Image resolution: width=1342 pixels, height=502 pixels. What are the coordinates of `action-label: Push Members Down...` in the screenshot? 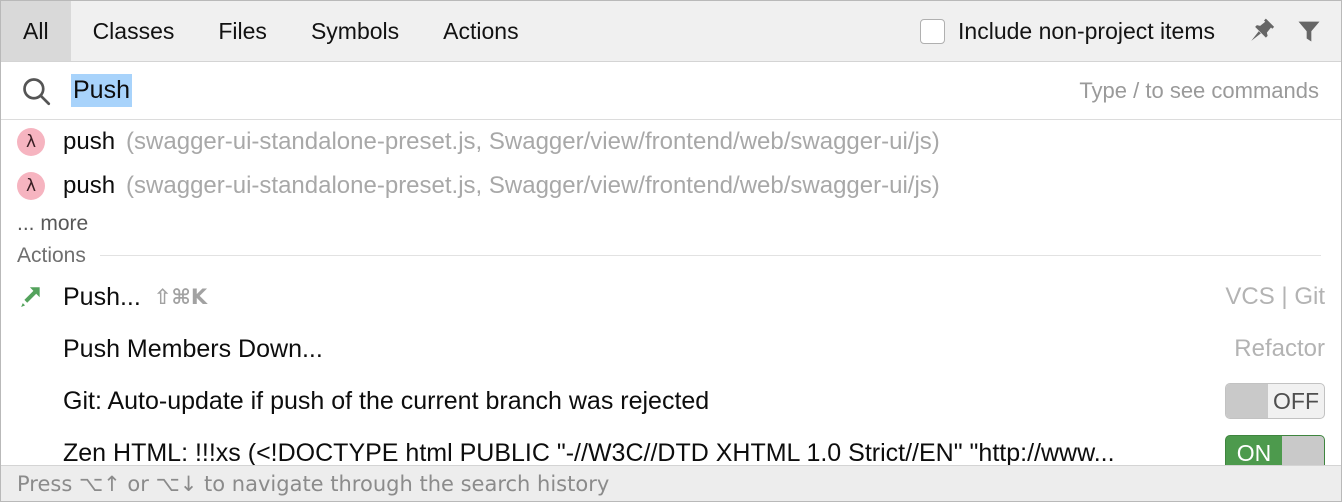 It's located at (193, 348).